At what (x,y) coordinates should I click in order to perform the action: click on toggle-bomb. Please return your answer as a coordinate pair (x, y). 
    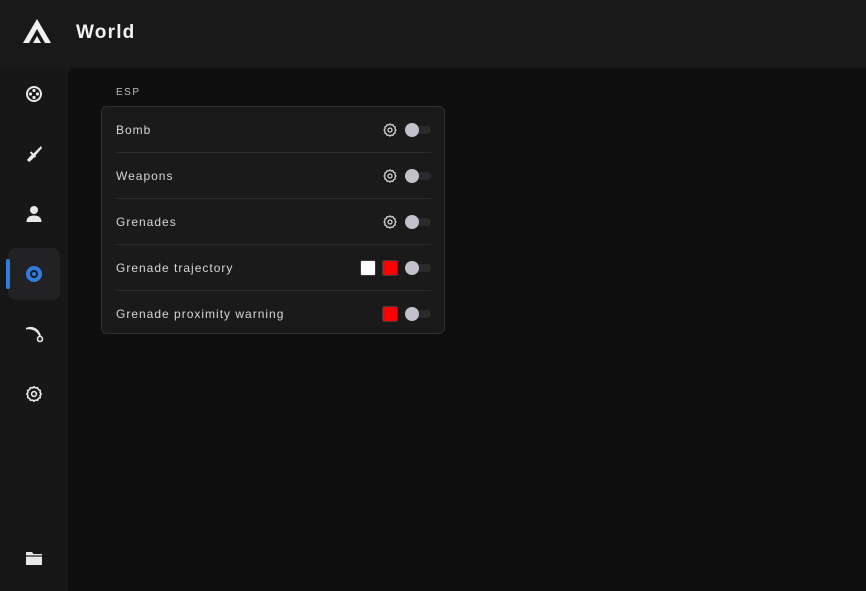
    Looking at the image, I should click on (418, 130).